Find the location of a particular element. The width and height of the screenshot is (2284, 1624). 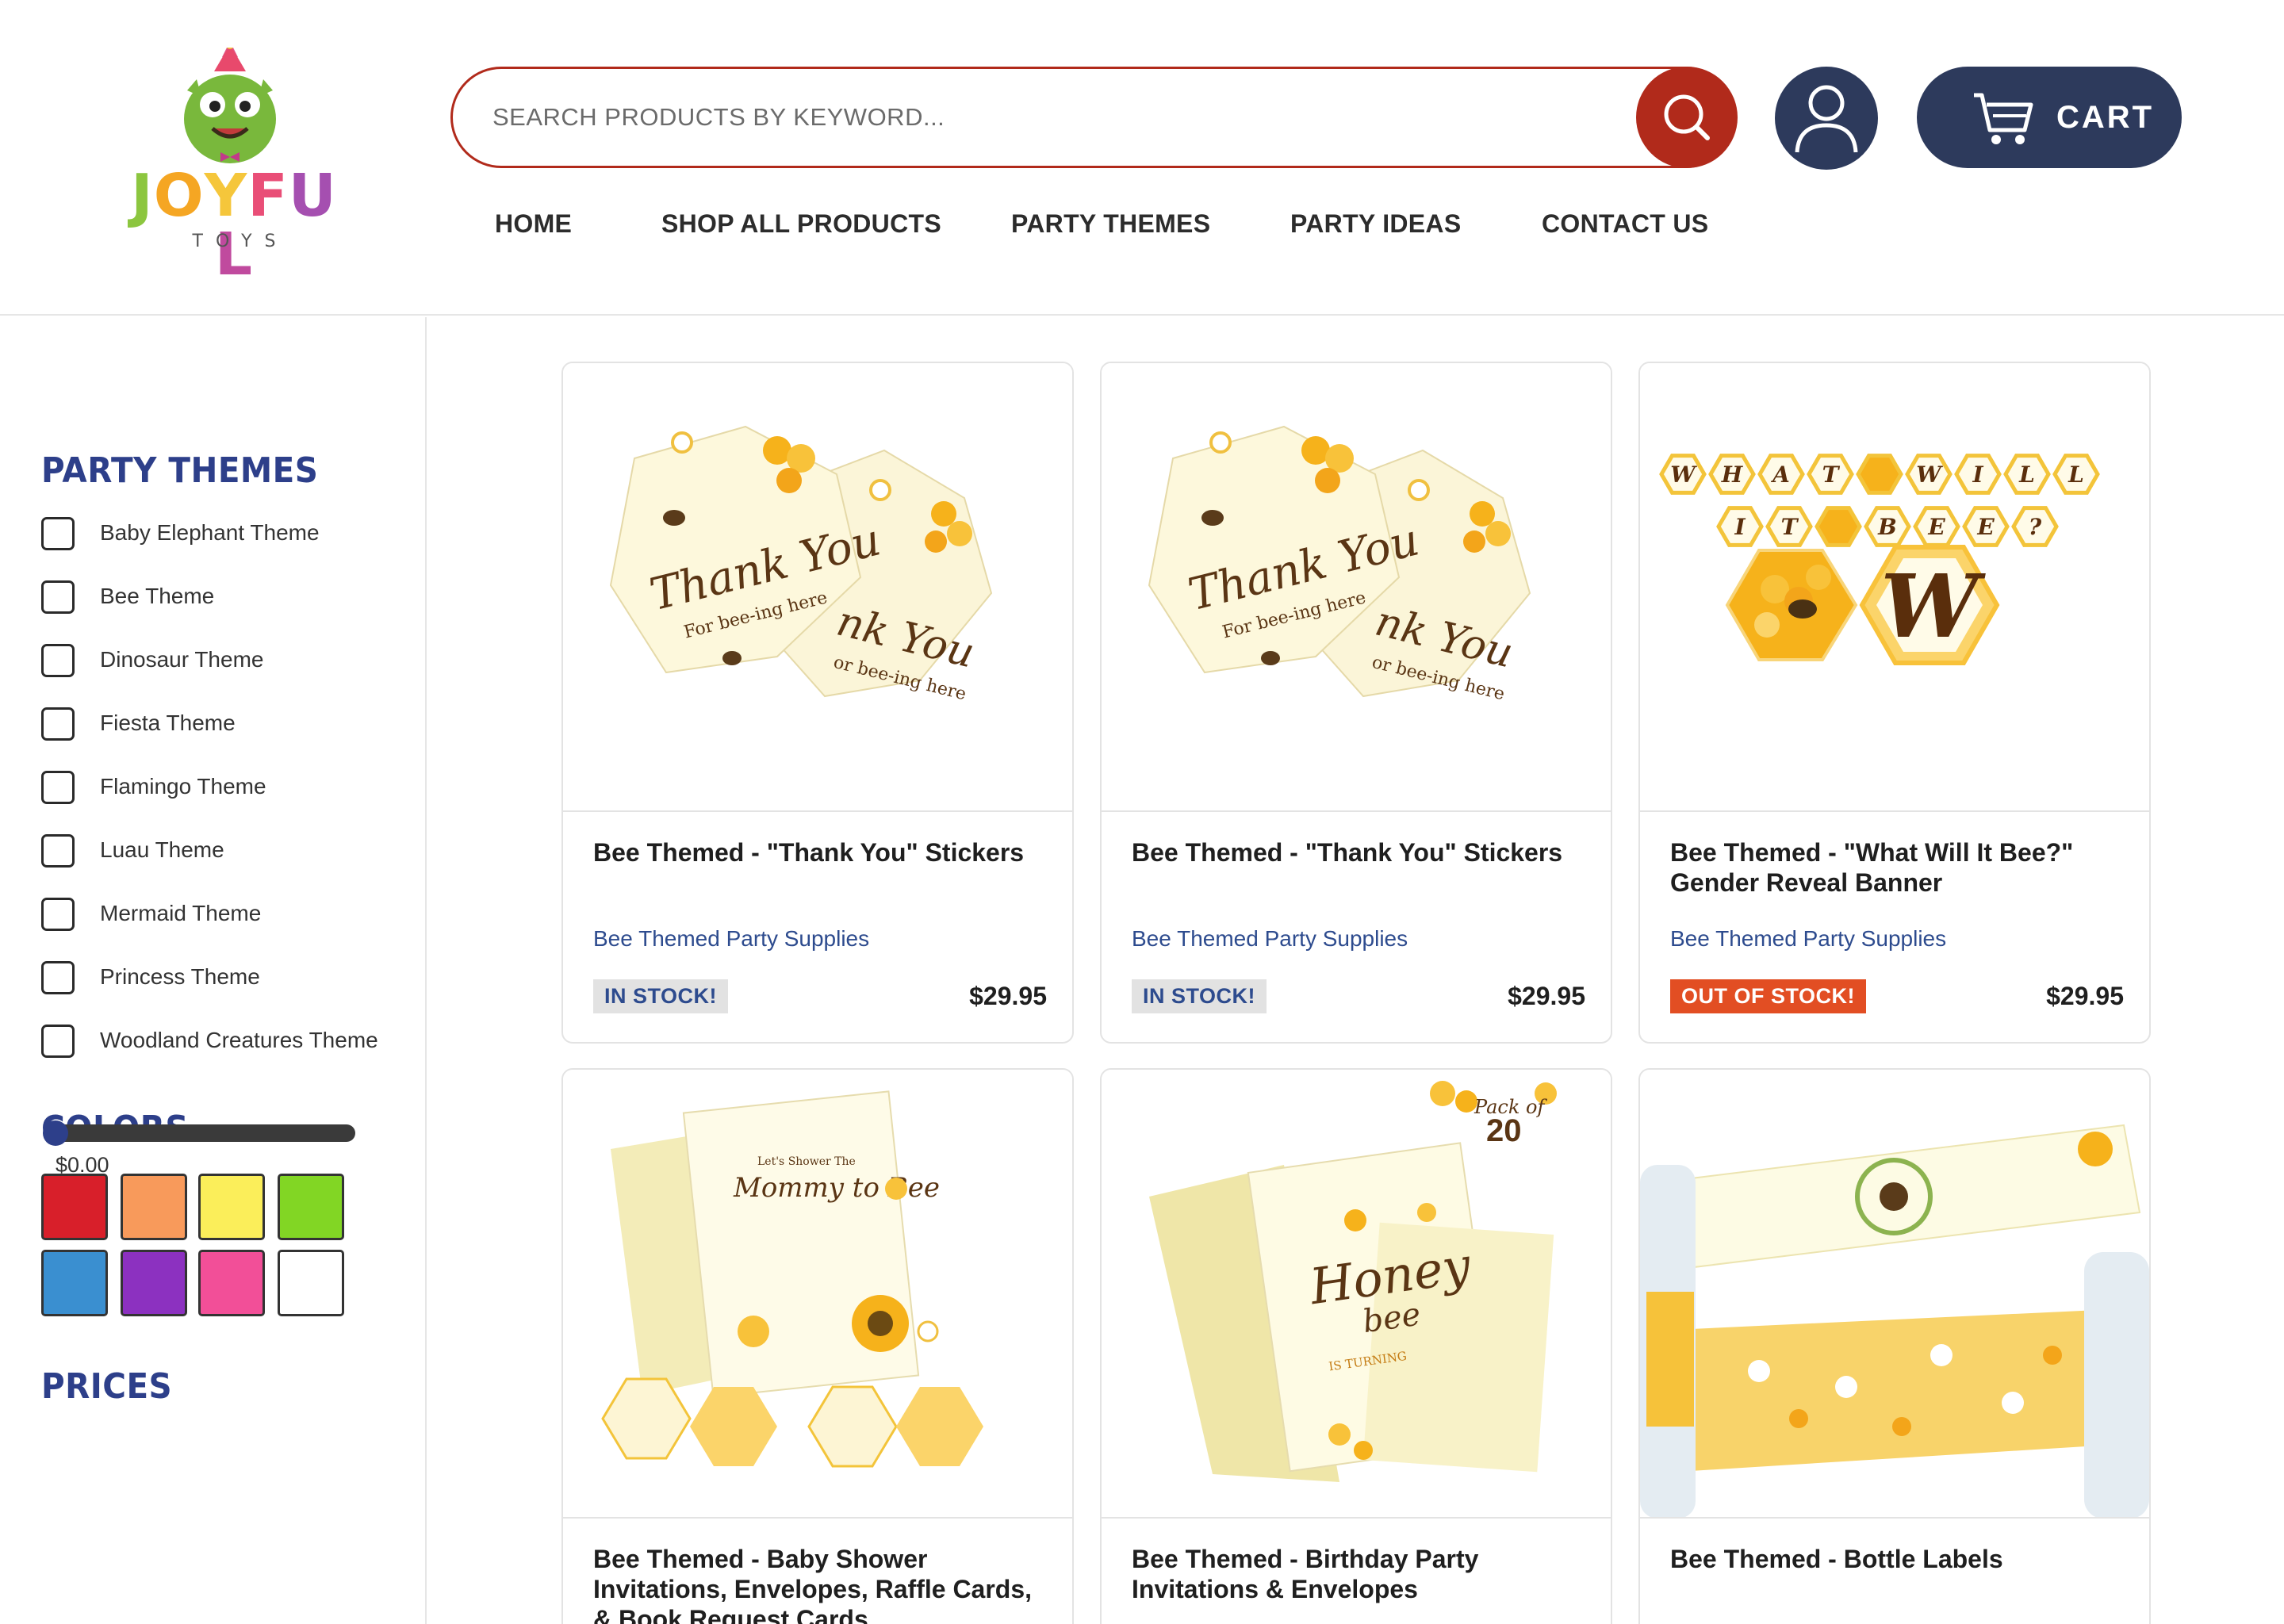

theme-filter-flamingo: Flamingo Theme is located at coordinates (223, 788).